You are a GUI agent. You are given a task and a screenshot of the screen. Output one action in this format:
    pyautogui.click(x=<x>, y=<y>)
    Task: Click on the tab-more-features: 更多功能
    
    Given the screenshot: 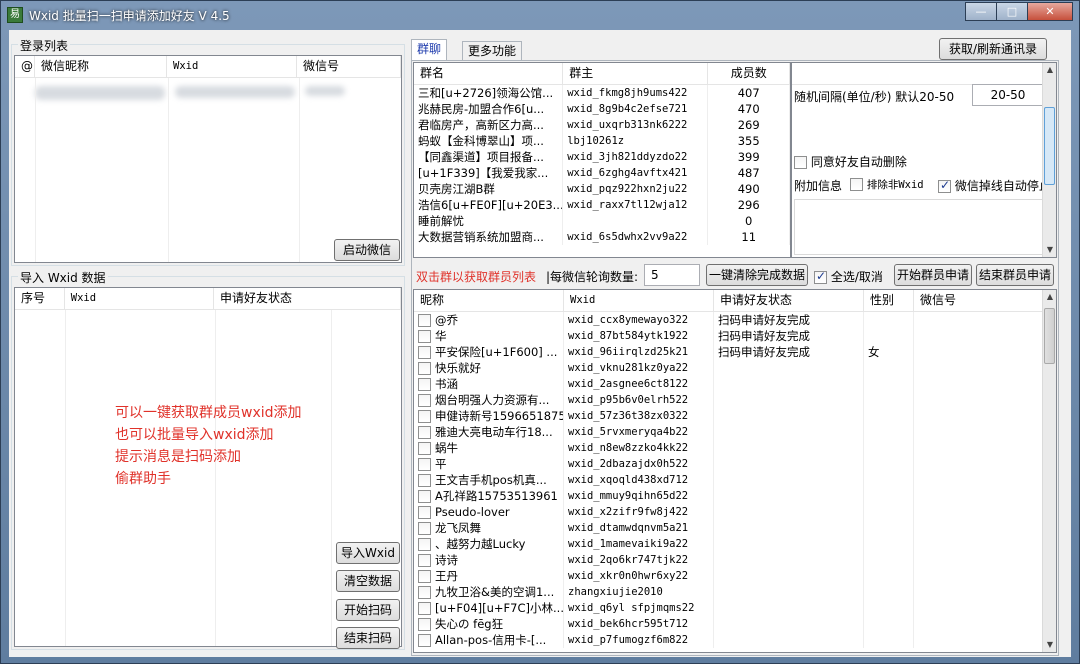 What is the action you would take?
    pyautogui.click(x=492, y=51)
    